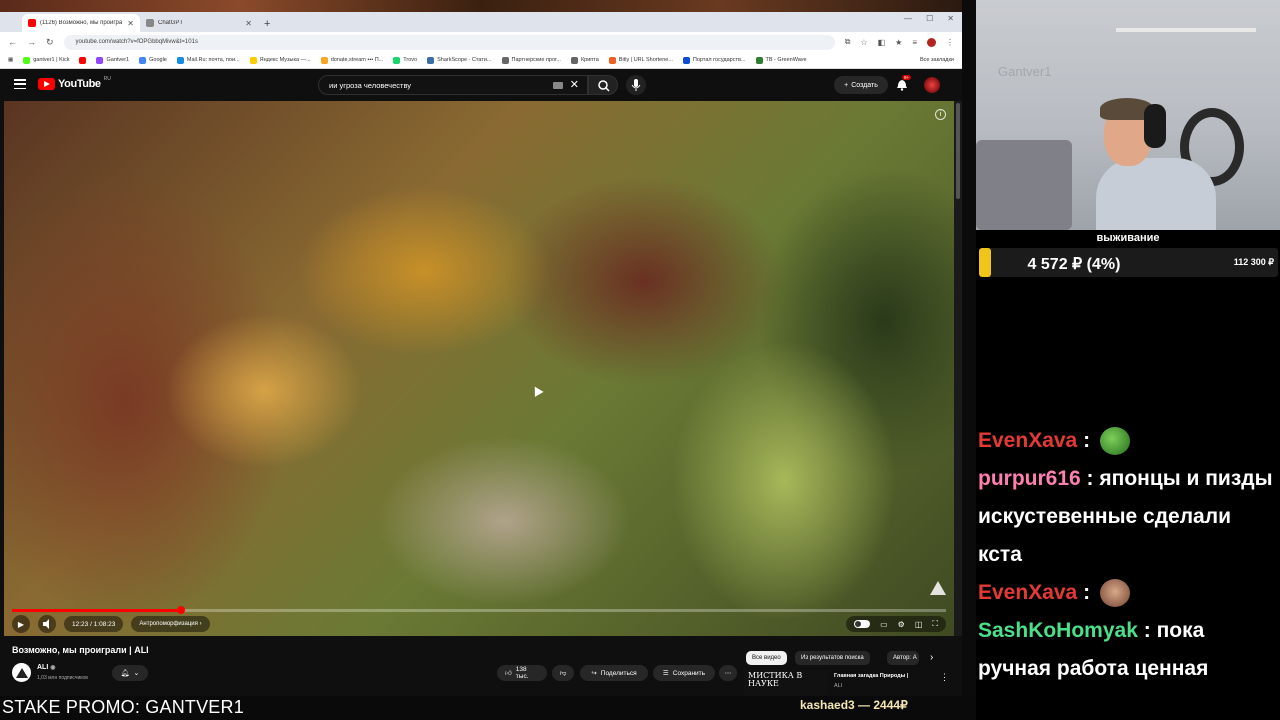 The width and height of the screenshot is (1280, 720). What do you see at coordinates (901, 624) in the screenshot?
I see `settings-gear-icon: ⚙` at bounding box center [901, 624].